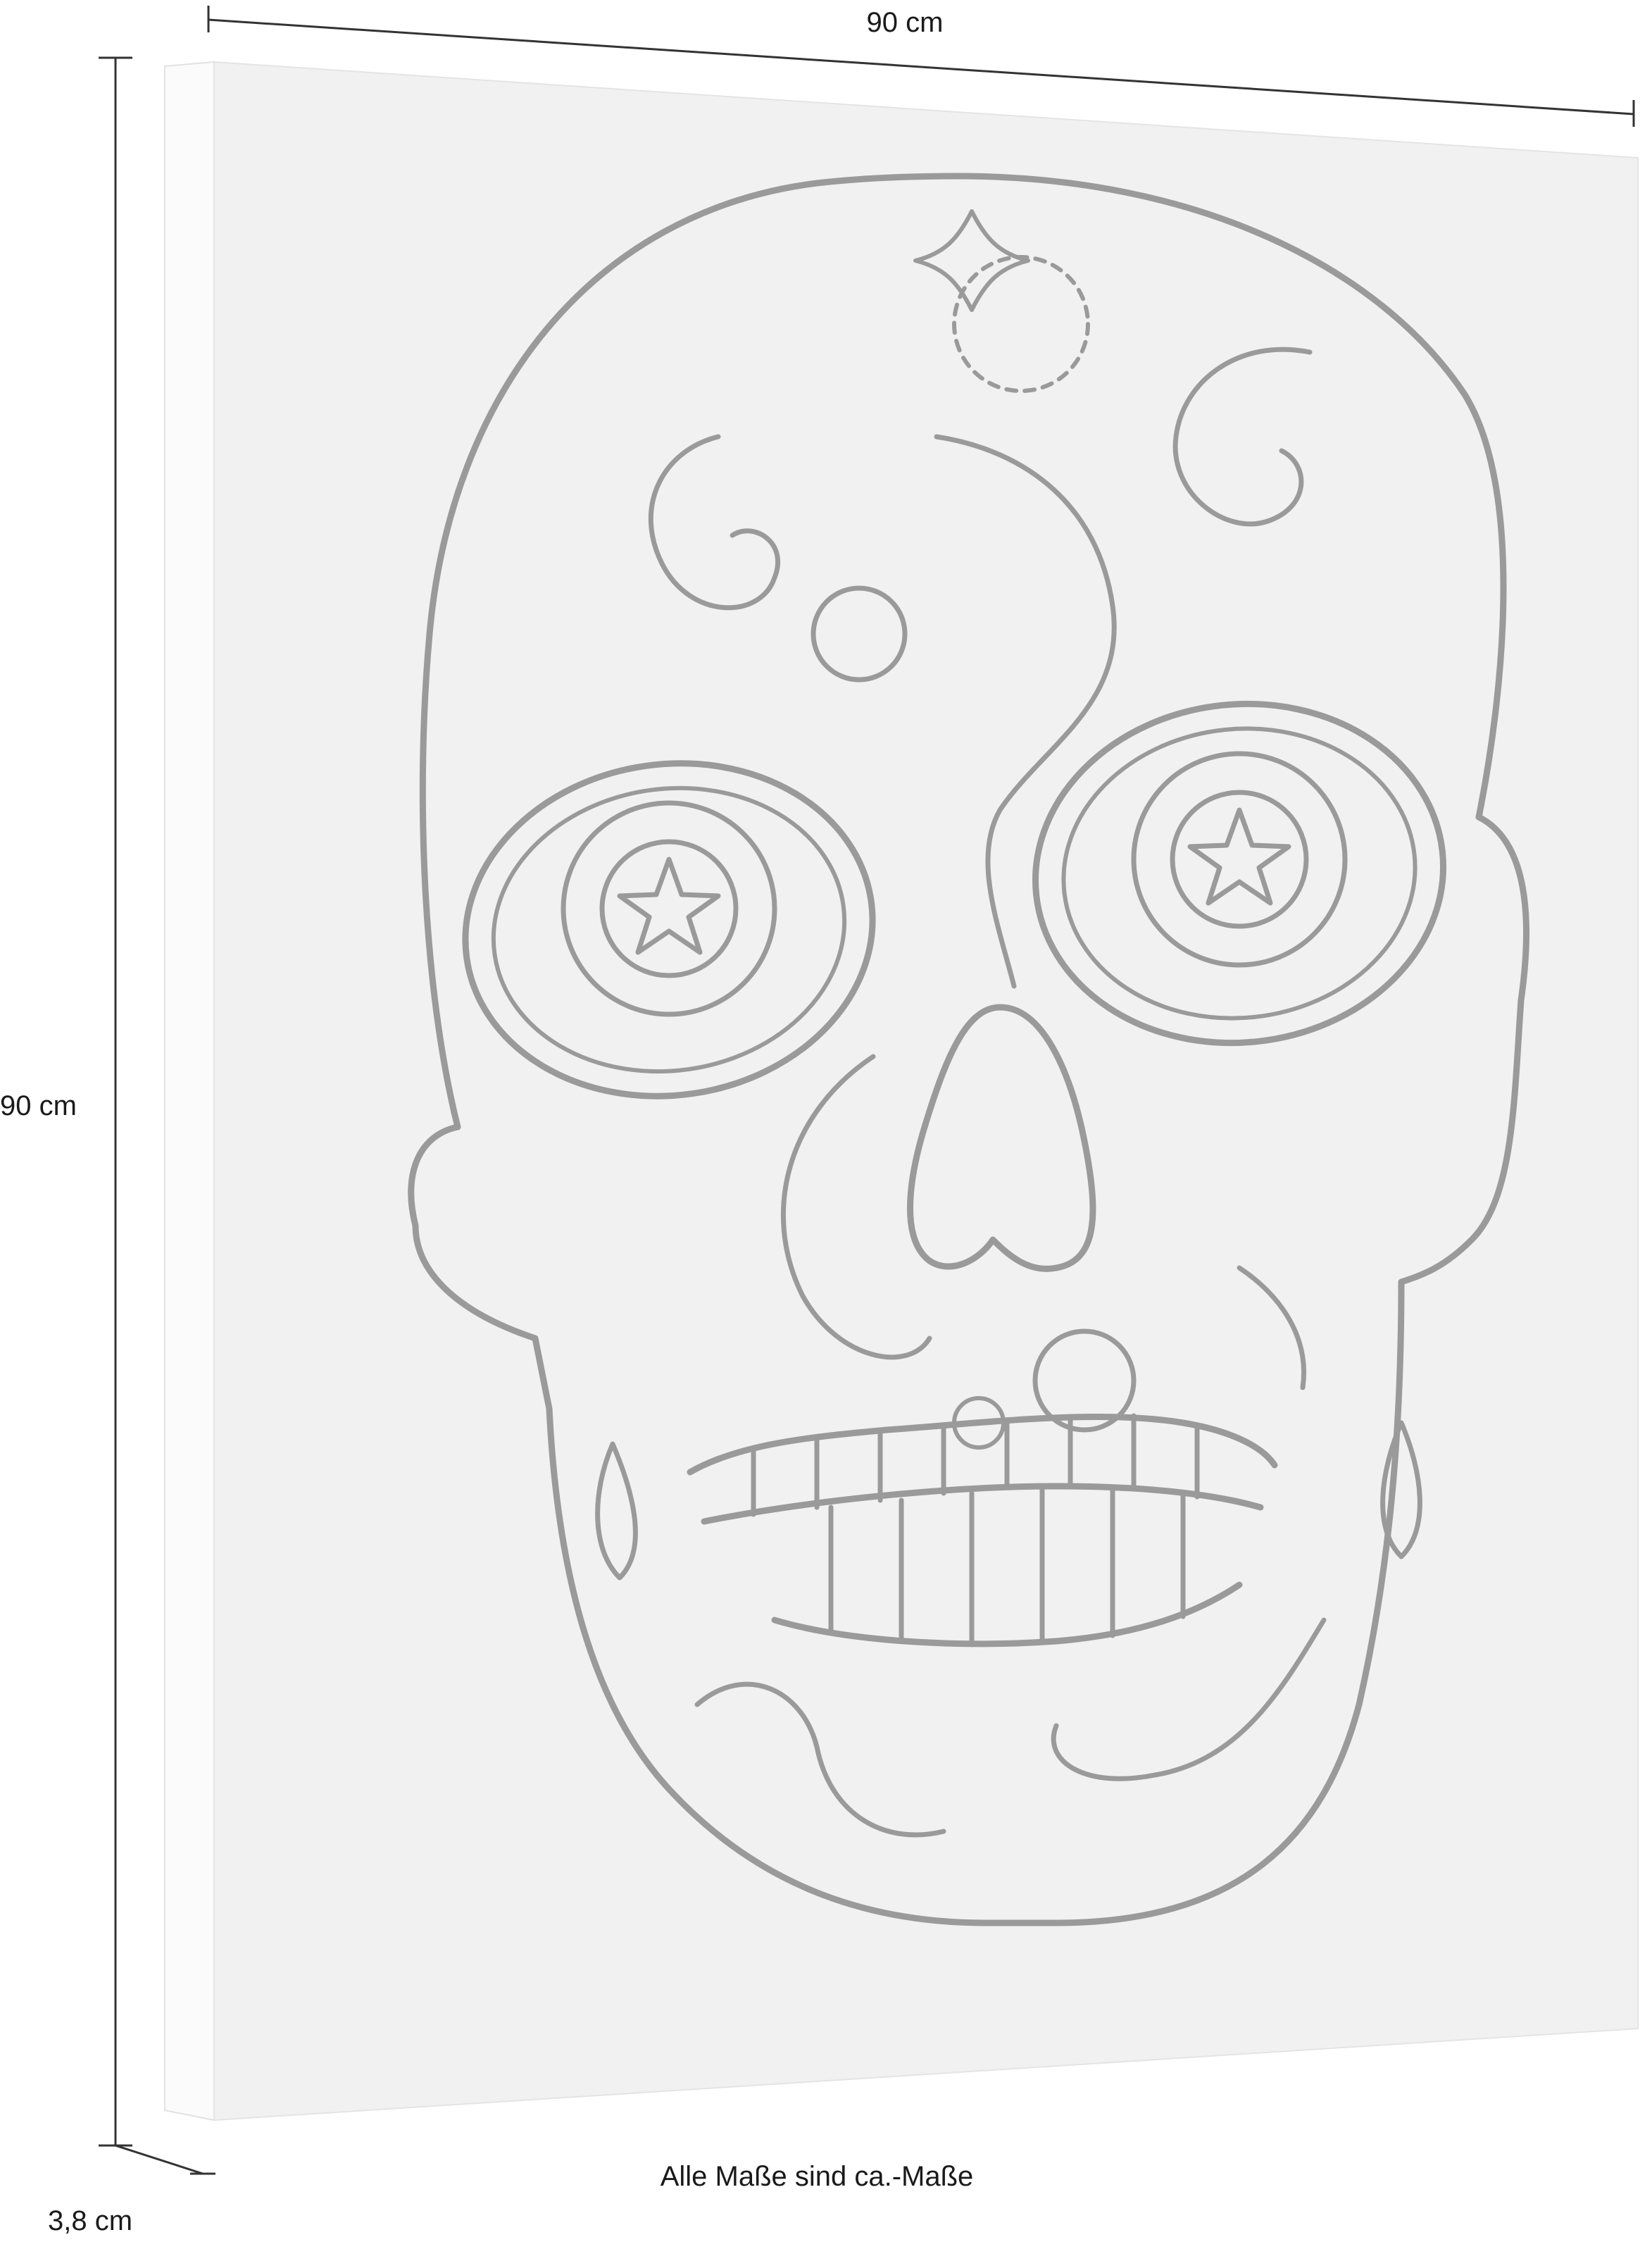  I want to click on depth-dimension-line, so click(159, 2159).